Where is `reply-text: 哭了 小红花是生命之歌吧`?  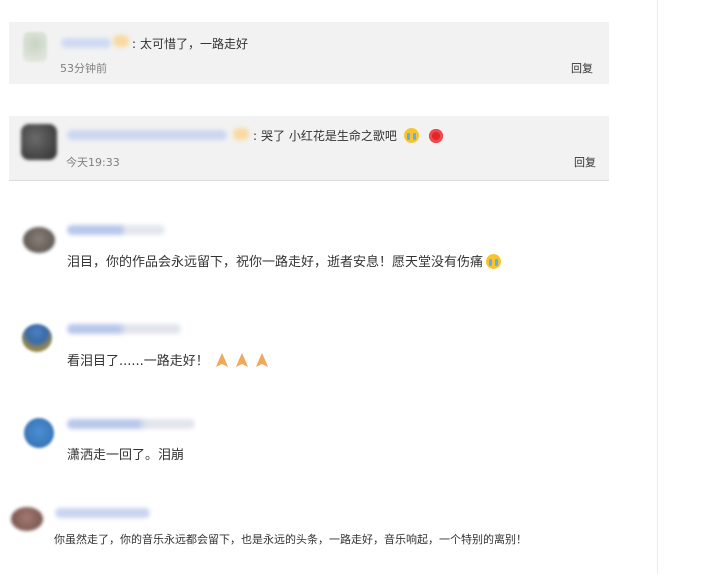 reply-text: 哭了 小红花是生命之歌吧 is located at coordinates (329, 136).